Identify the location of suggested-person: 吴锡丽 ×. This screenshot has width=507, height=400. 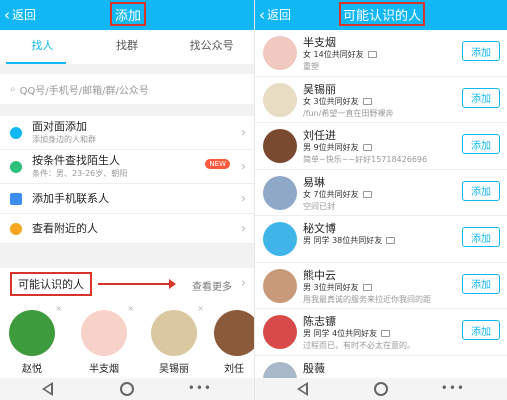
(175, 339).